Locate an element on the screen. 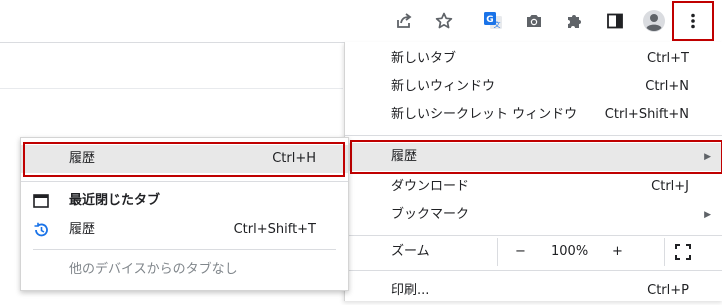  tab-window-icon is located at coordinates (41, 201).